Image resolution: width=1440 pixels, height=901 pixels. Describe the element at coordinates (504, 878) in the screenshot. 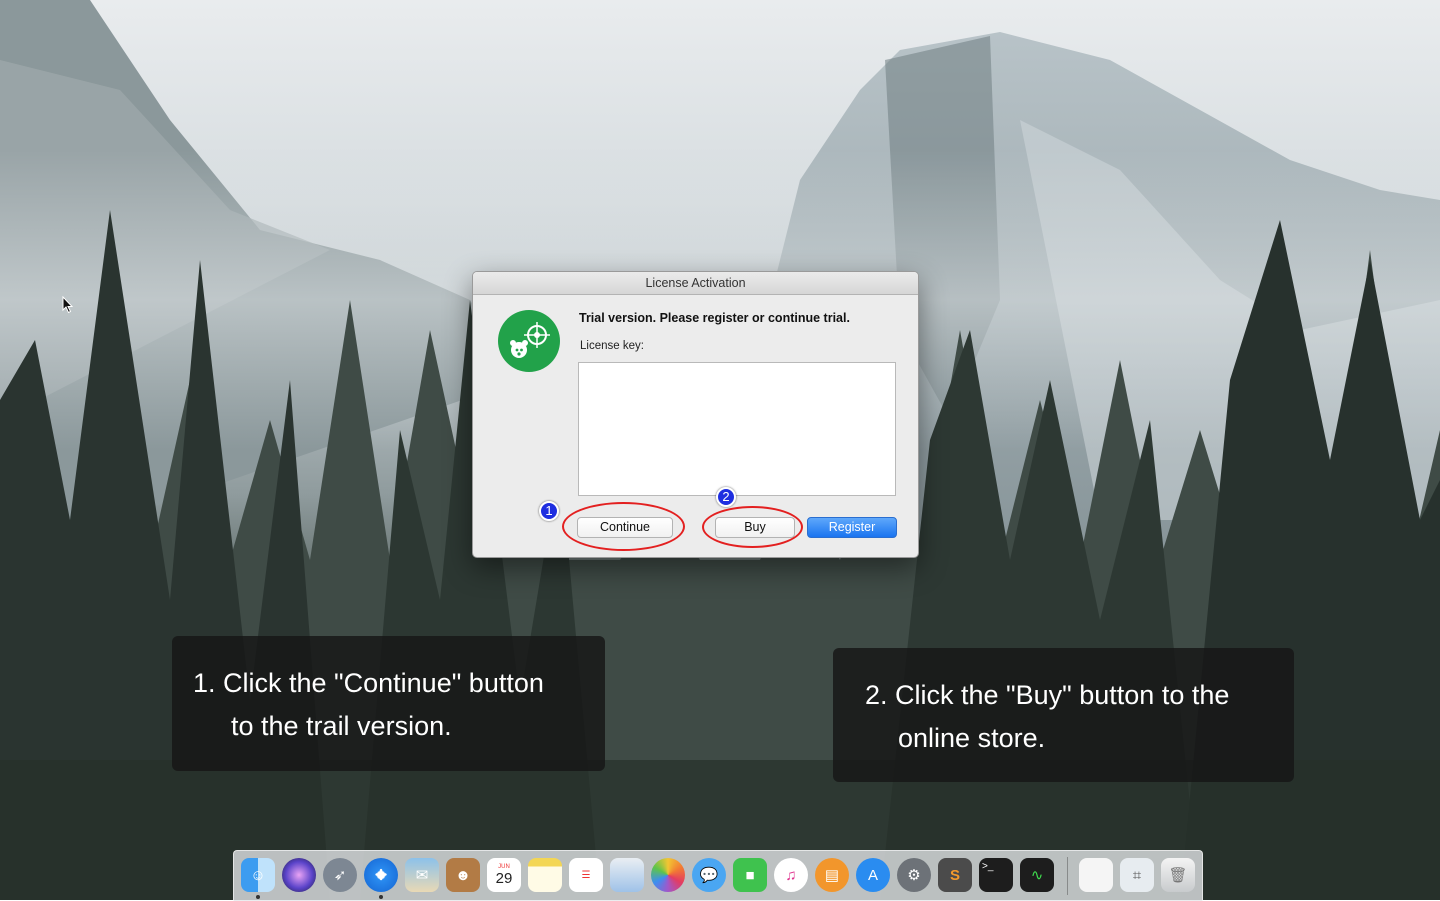

I see `calendar-day: 29` at that location.